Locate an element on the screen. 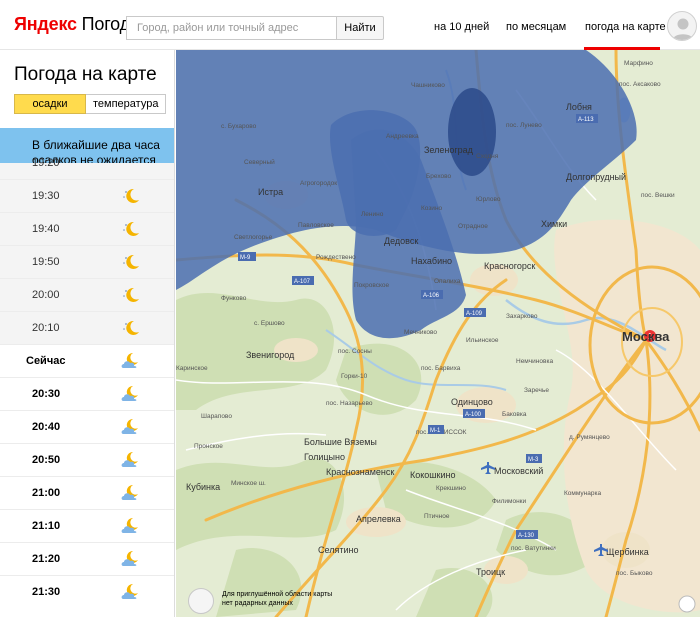  svg-text: Горки-10 is located at coordinates (354, 376).